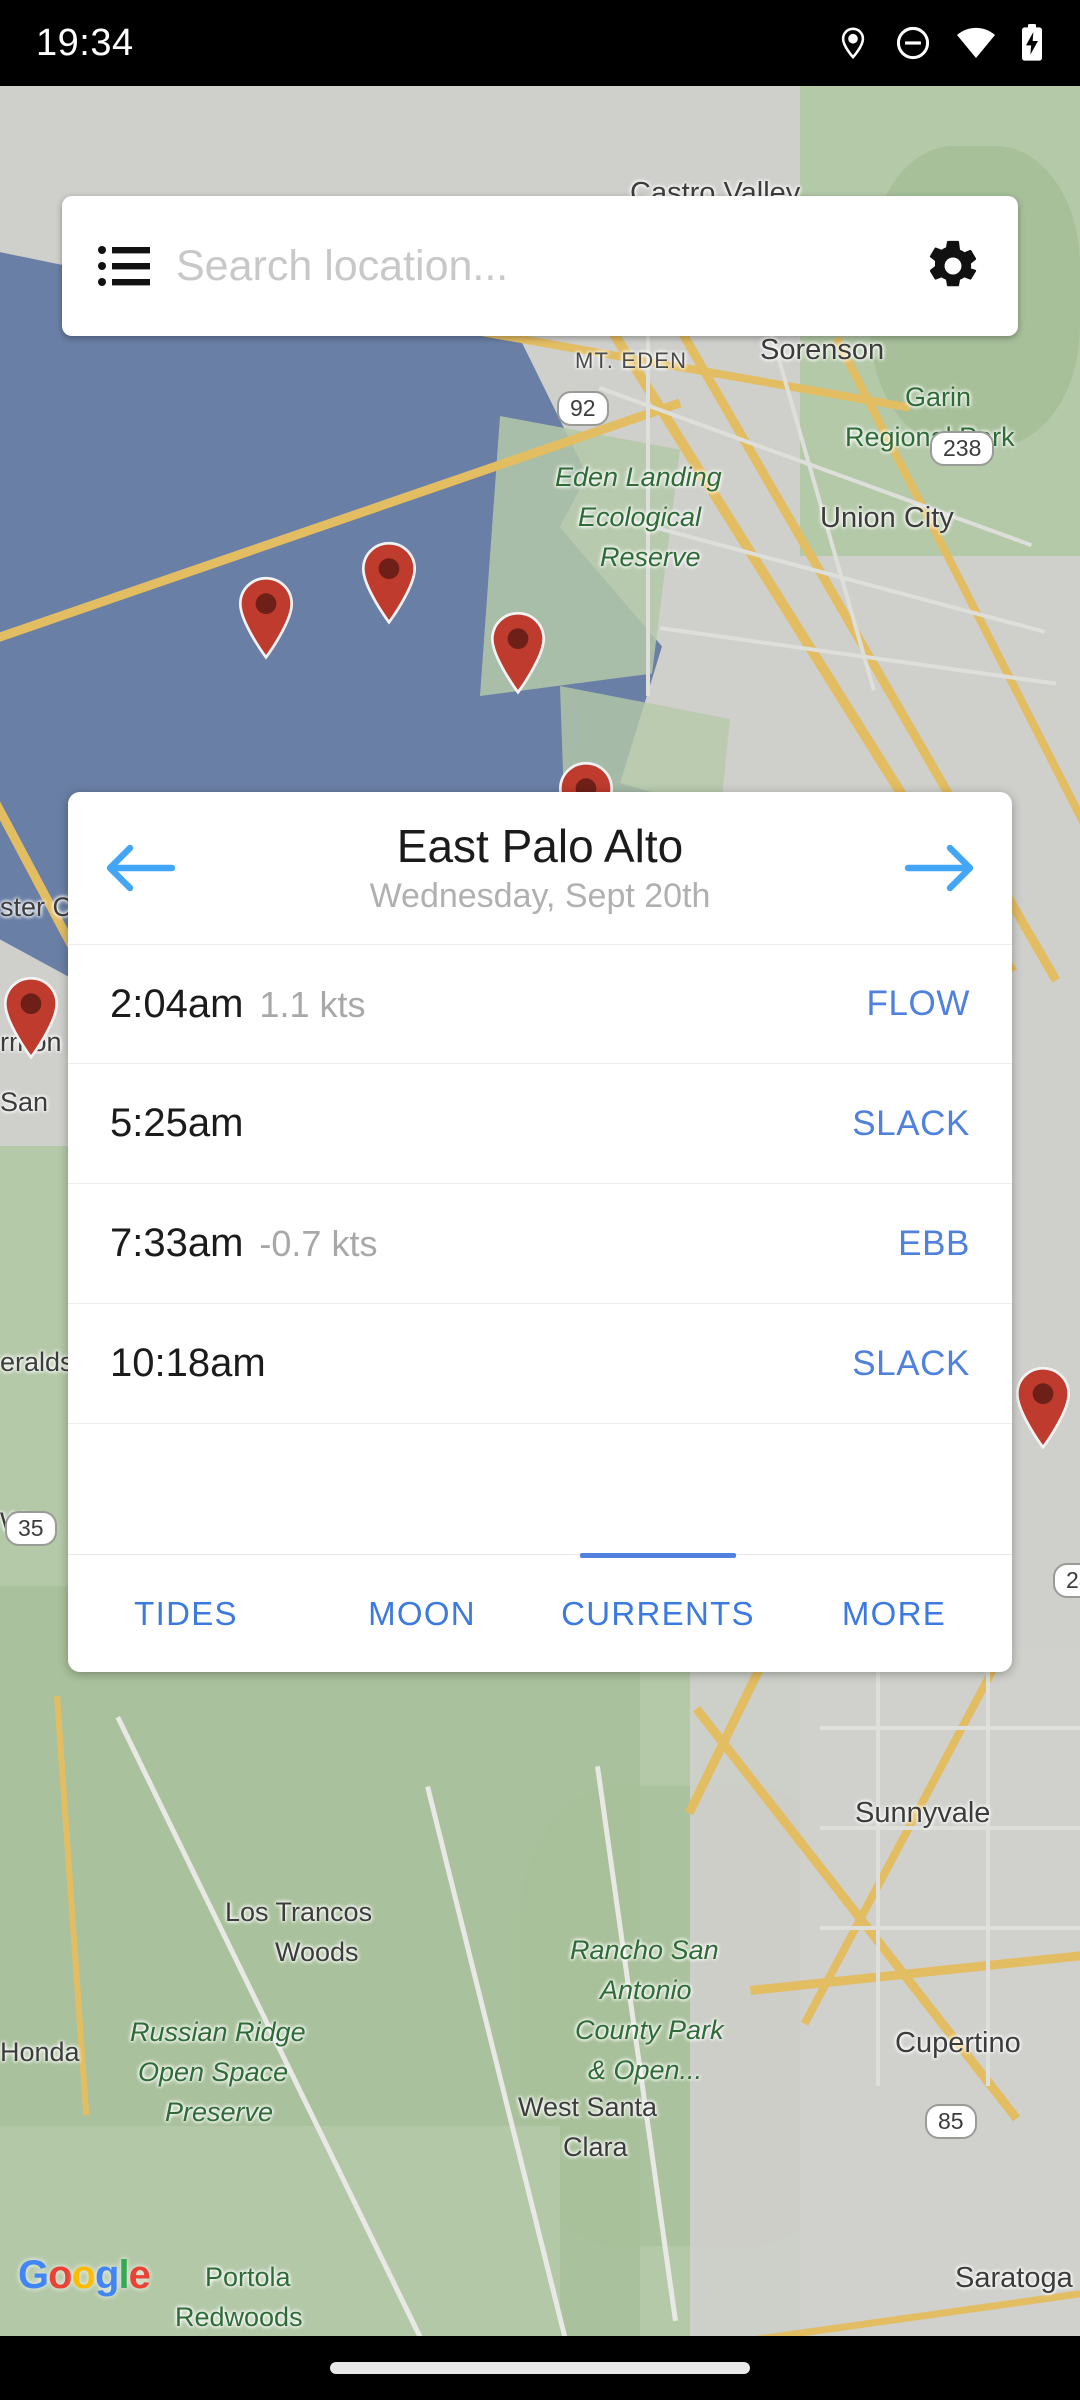  What do you see at coordinates (938, 397) in the screenshot?
I see `map-label: Garin` at bounding box center [938, 397].